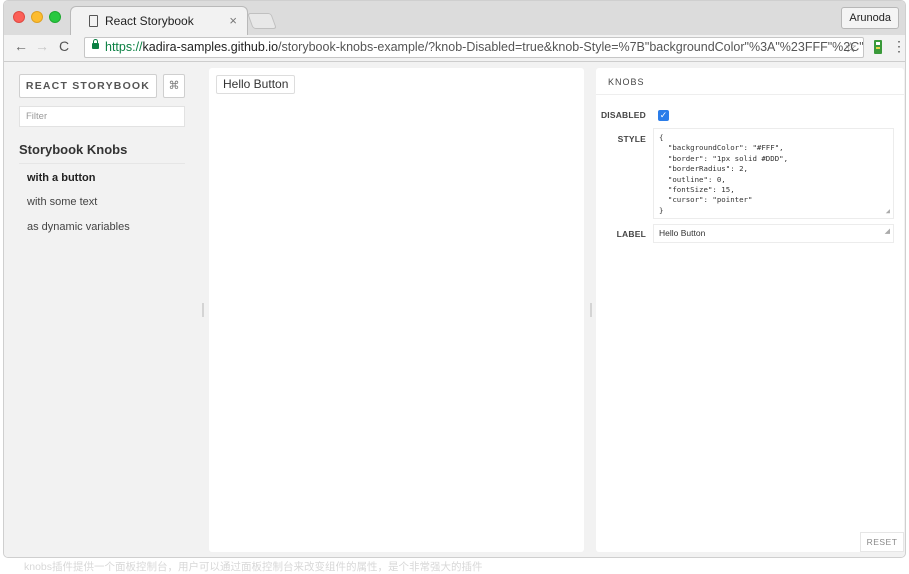 Image resolution: width=909 pixels, height=574 pixels. Describe the element at coordinates (149, 21) in the screenshot. I see `tab-title: React Storybook` at that location.